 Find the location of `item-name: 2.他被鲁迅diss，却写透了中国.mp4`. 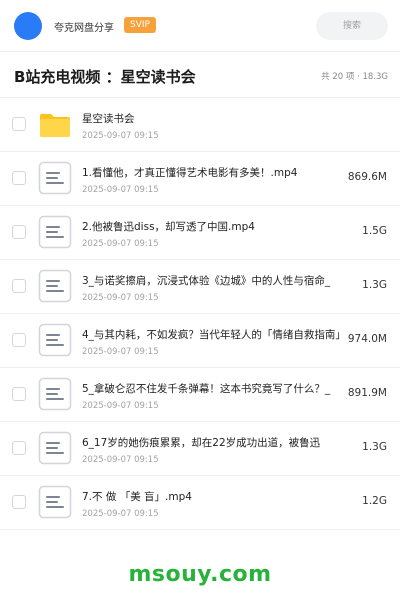

item-name: 2.他被鲁迅diss，却写透了中国.mp4 is located at coordinates (218, 226).